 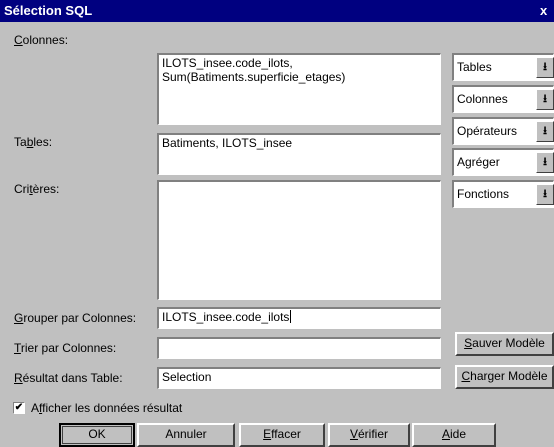 What do you see at coordinates (282, 435) in the screenshot?
I see `effacer-button: Effacer` at bounding box center [282, 435].